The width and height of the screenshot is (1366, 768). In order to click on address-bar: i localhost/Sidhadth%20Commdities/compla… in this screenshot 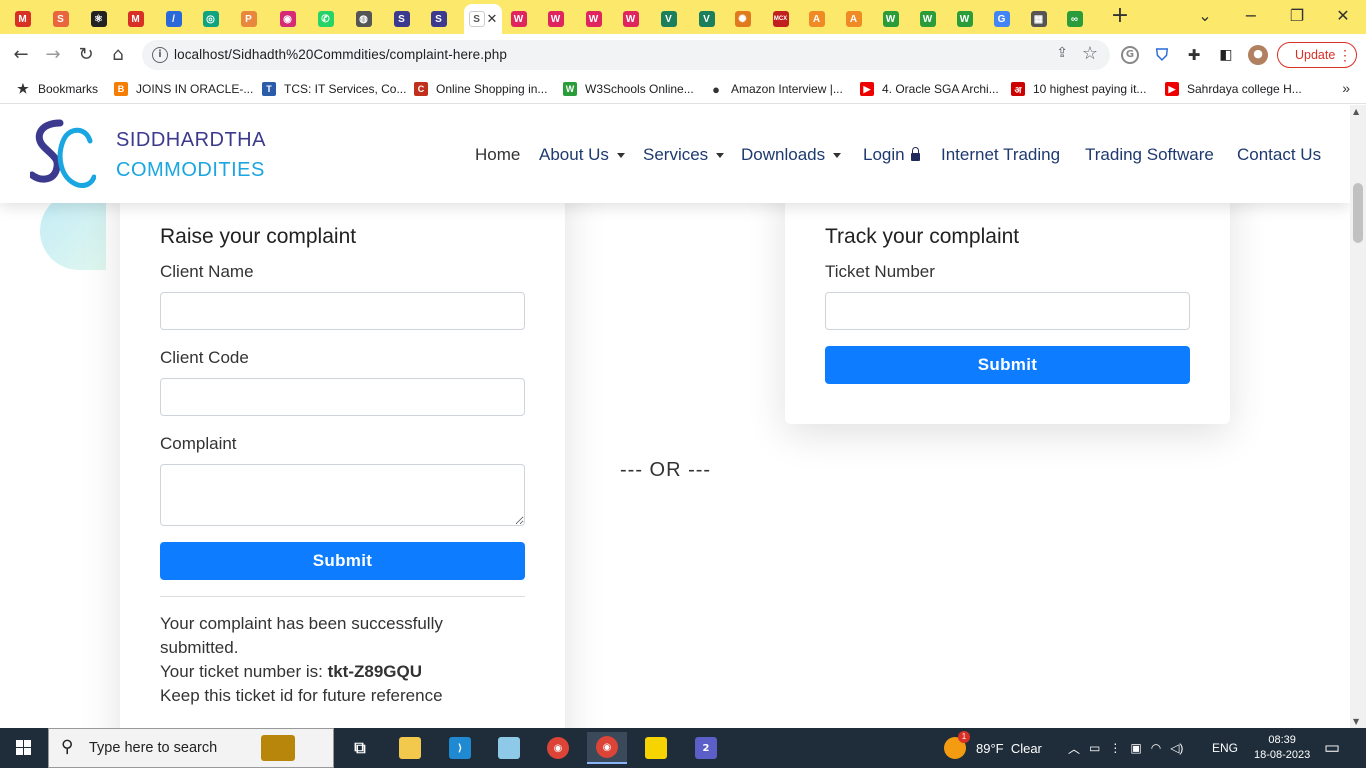, I will do `click(626, 55)`.